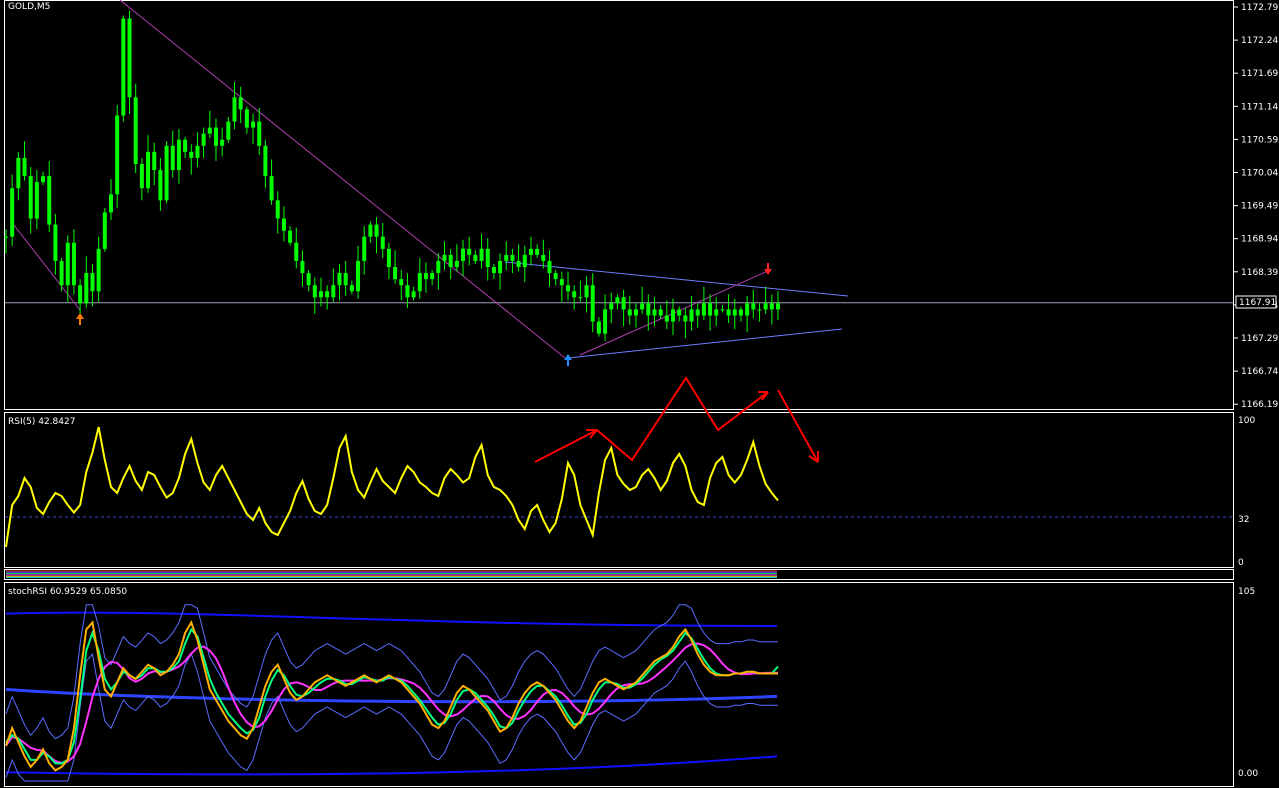 Image resolution: width=1279 pixels, height=788 pixels. What do you see at coordinates (1259, 207) in the screenshot?
I see `price-tick-label: 1169.49` at bounding box center [1259, 207].